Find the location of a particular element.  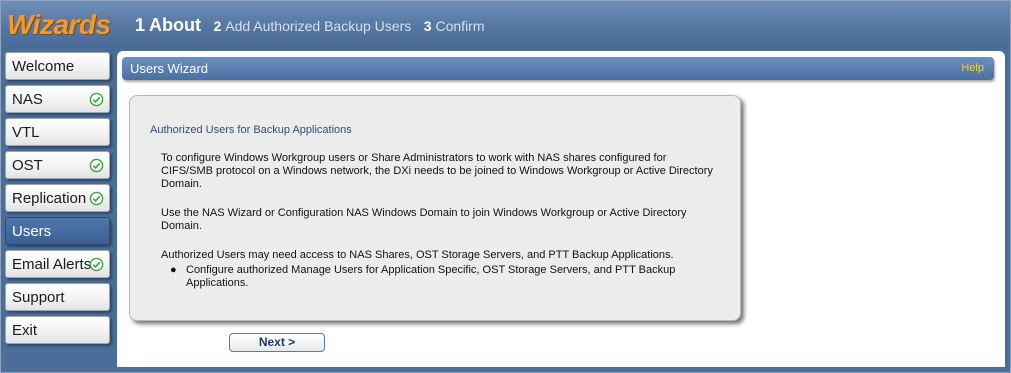

next-button: Next > is located at coordinates (277, 342).